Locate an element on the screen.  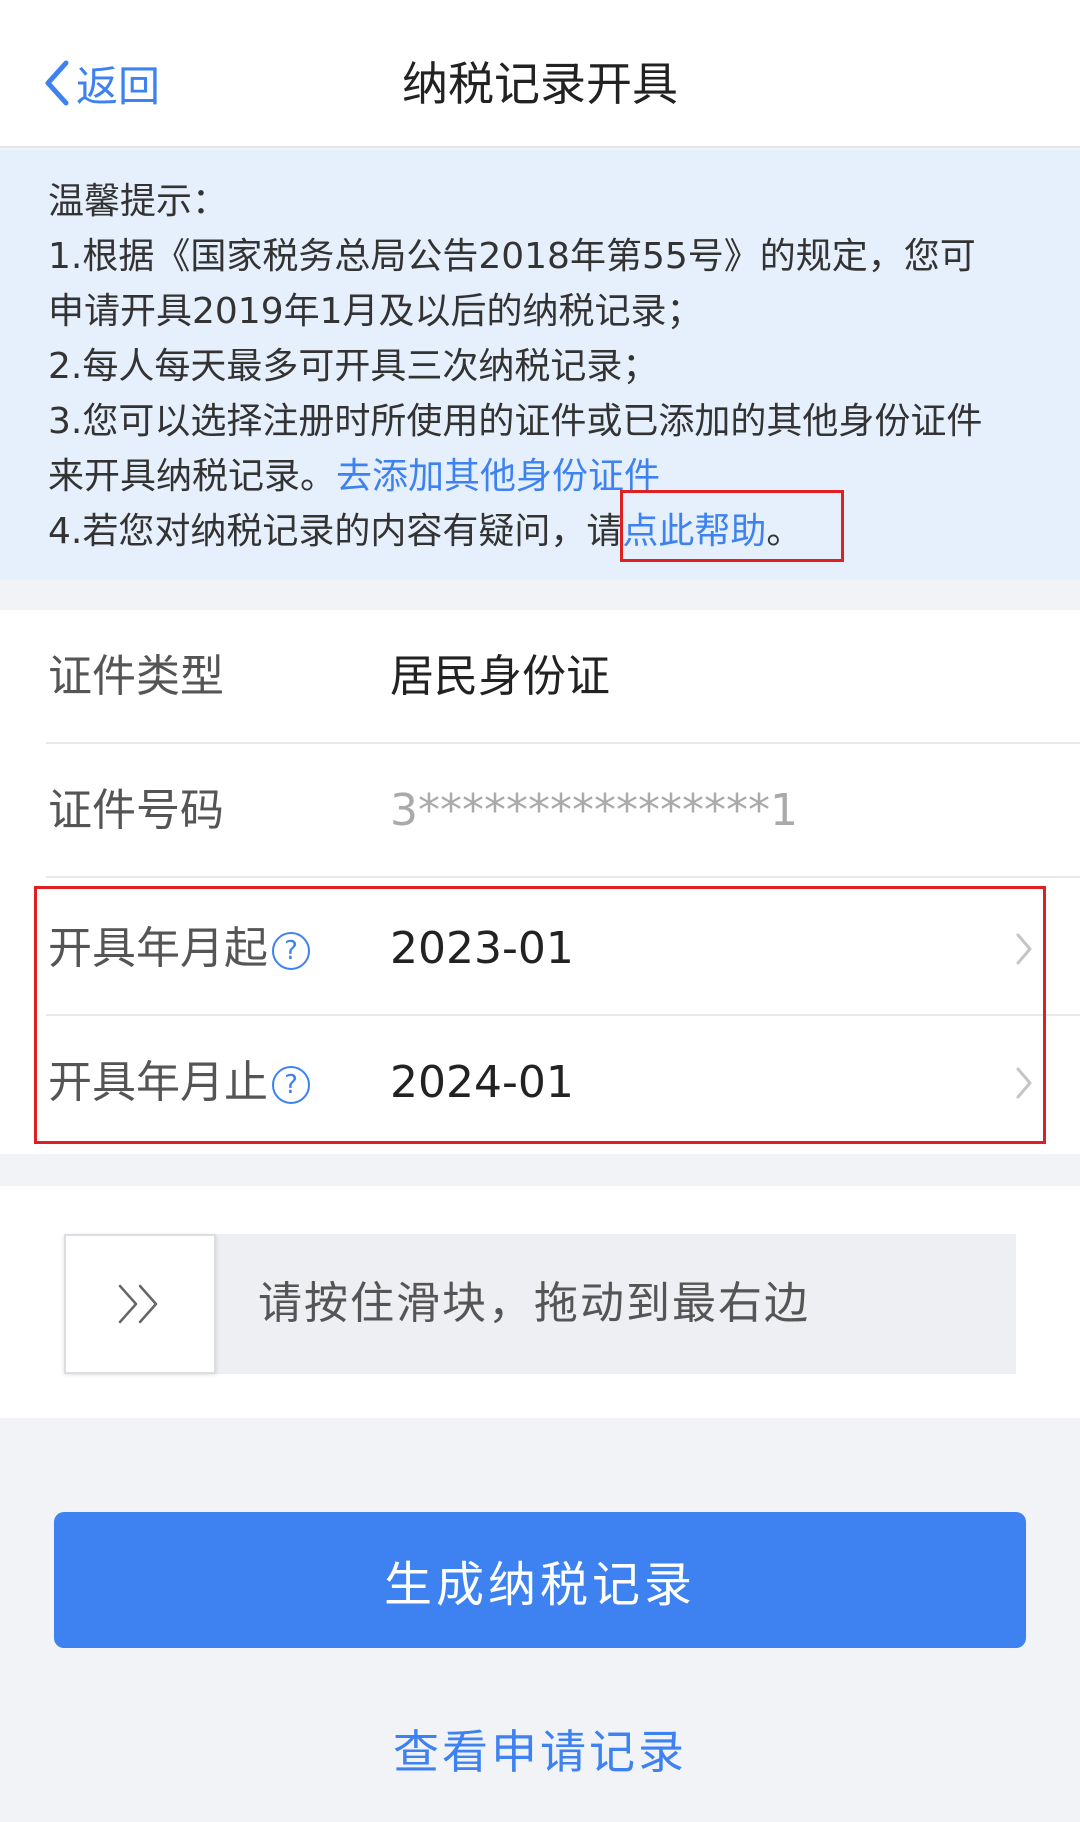
add-id-link: 去添加其他身份证件 is located at coordinates (498, 476).